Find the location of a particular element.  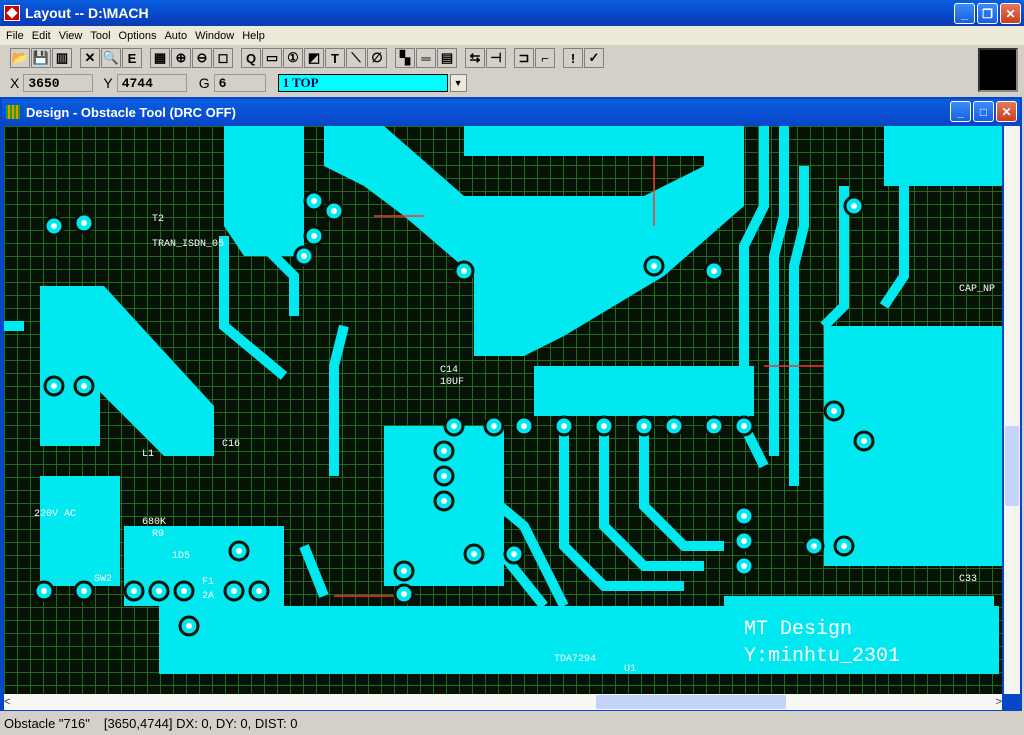

vertical-scroll-thumb is located at coordinates (1012, 466).